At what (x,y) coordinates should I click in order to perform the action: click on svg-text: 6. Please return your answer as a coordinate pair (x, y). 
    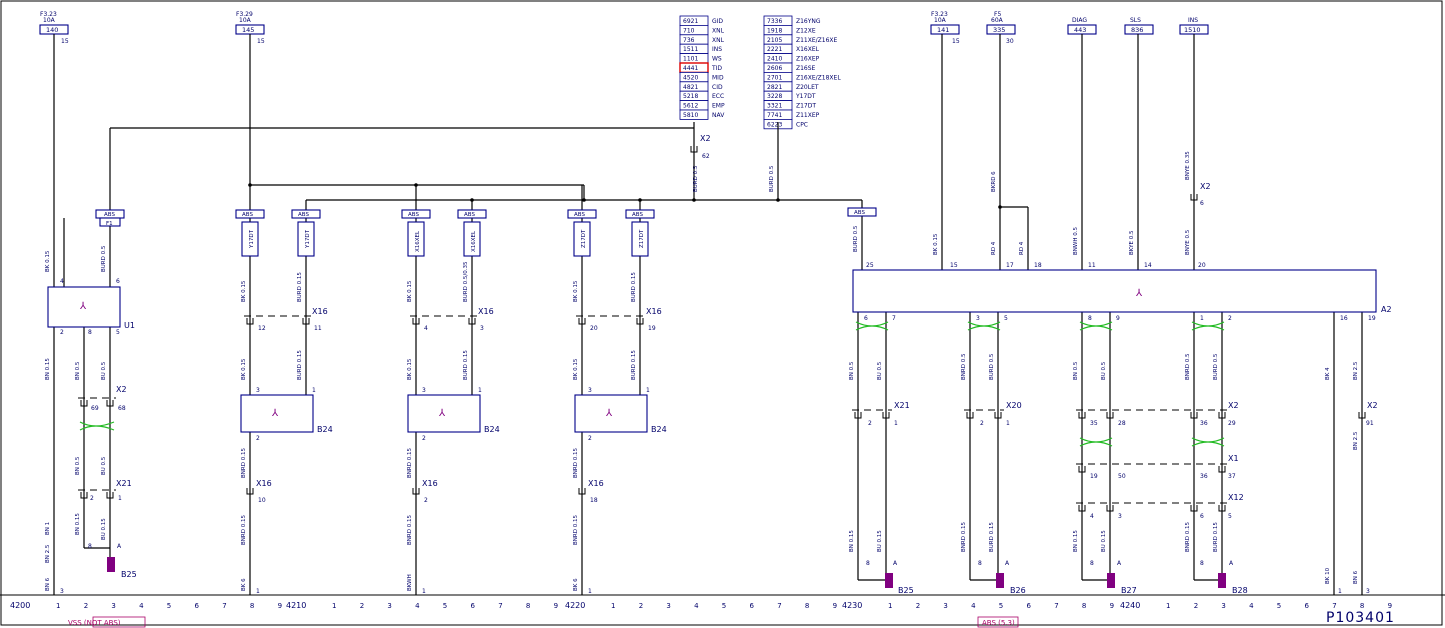
    Looking at the image, I should click on (866, 318).